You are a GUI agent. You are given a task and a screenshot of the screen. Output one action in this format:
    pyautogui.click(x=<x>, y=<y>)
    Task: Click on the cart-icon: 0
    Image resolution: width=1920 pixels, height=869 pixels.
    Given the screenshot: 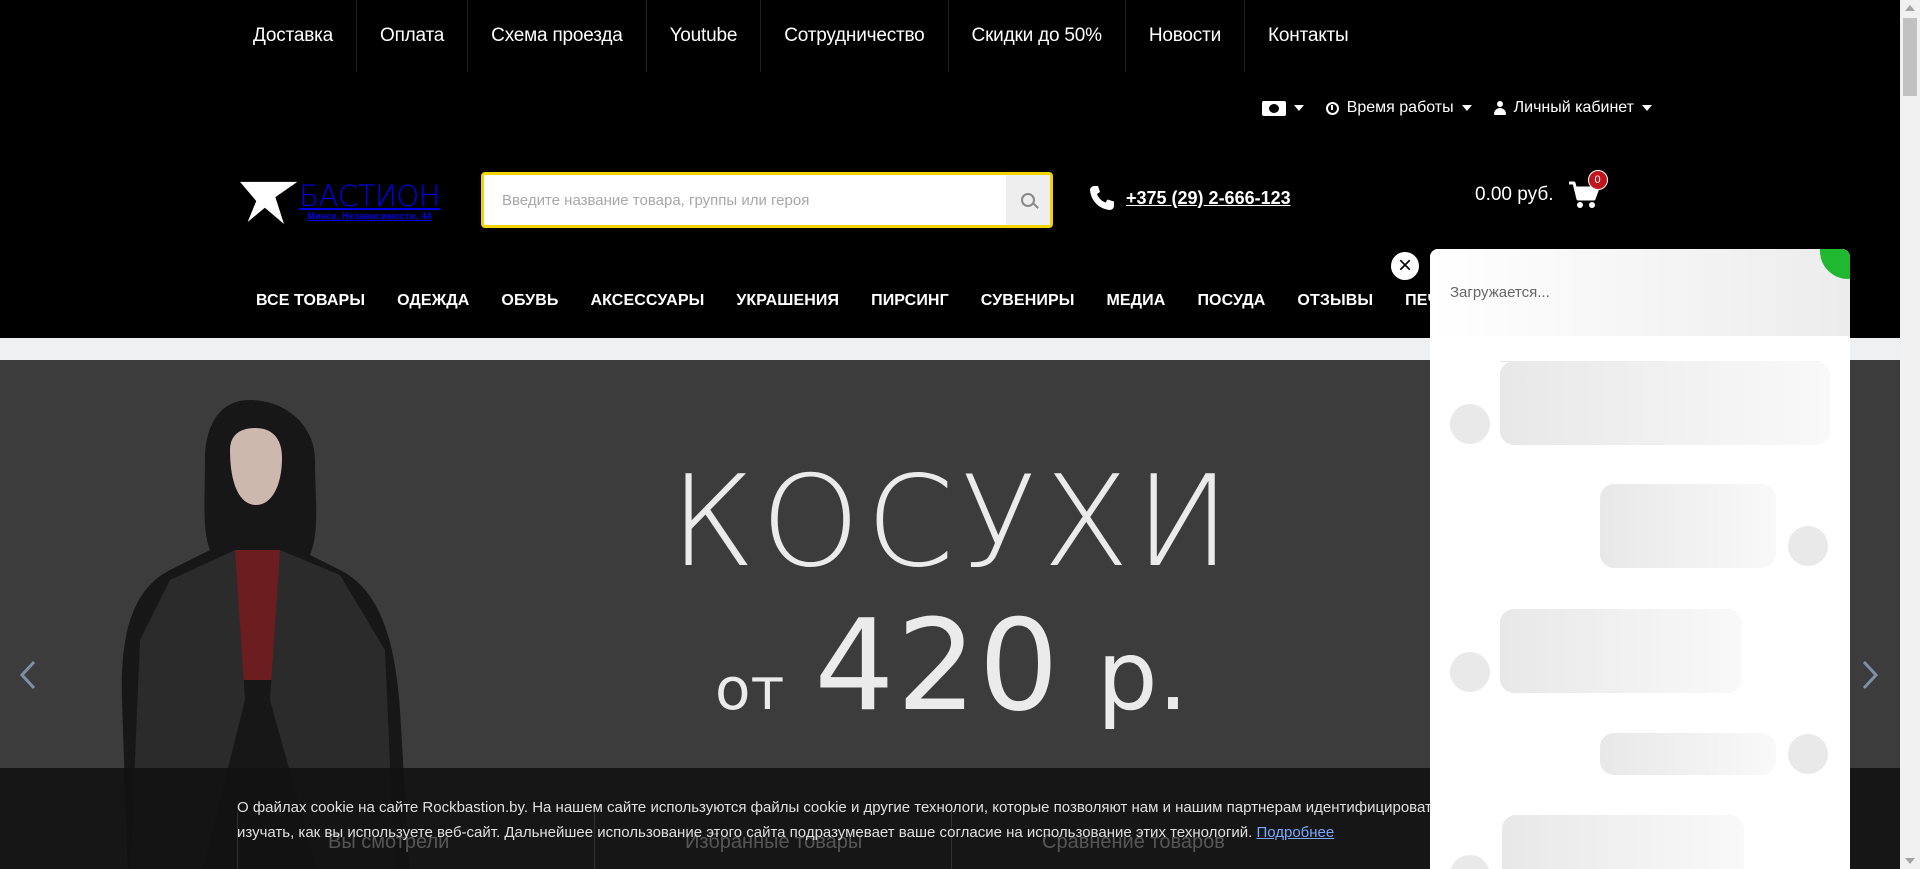 What is the action you would take?
    pyautogui.click(x=1588, y=190)
    